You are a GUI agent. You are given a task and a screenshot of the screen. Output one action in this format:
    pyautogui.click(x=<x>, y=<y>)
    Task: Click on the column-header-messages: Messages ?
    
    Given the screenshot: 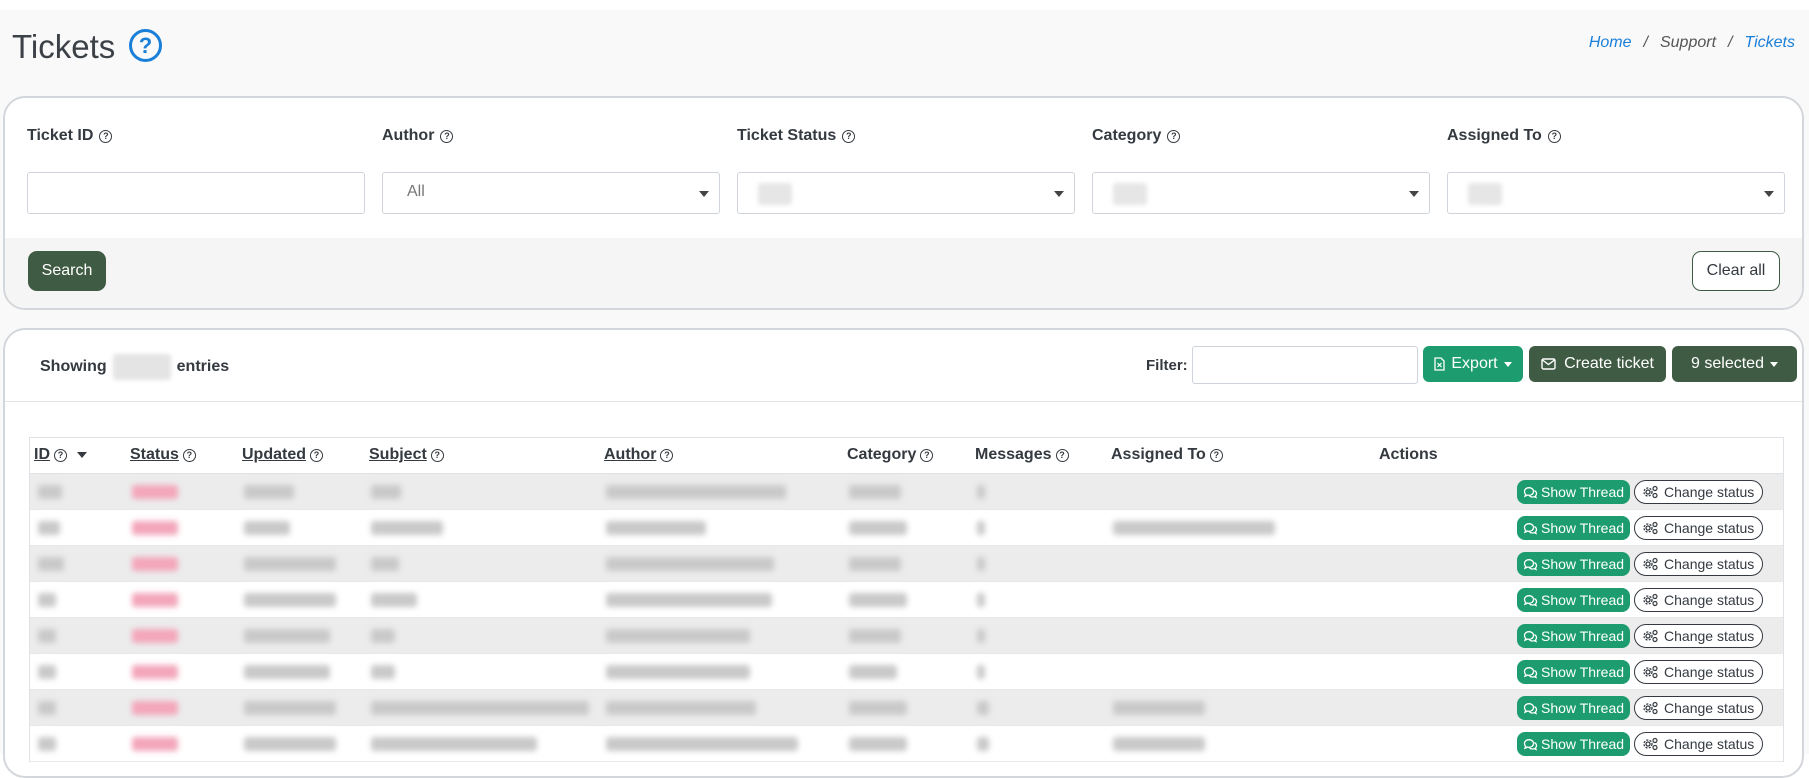 What is the action you would take?
    pyautogui.click(x=1022, y=455)
    